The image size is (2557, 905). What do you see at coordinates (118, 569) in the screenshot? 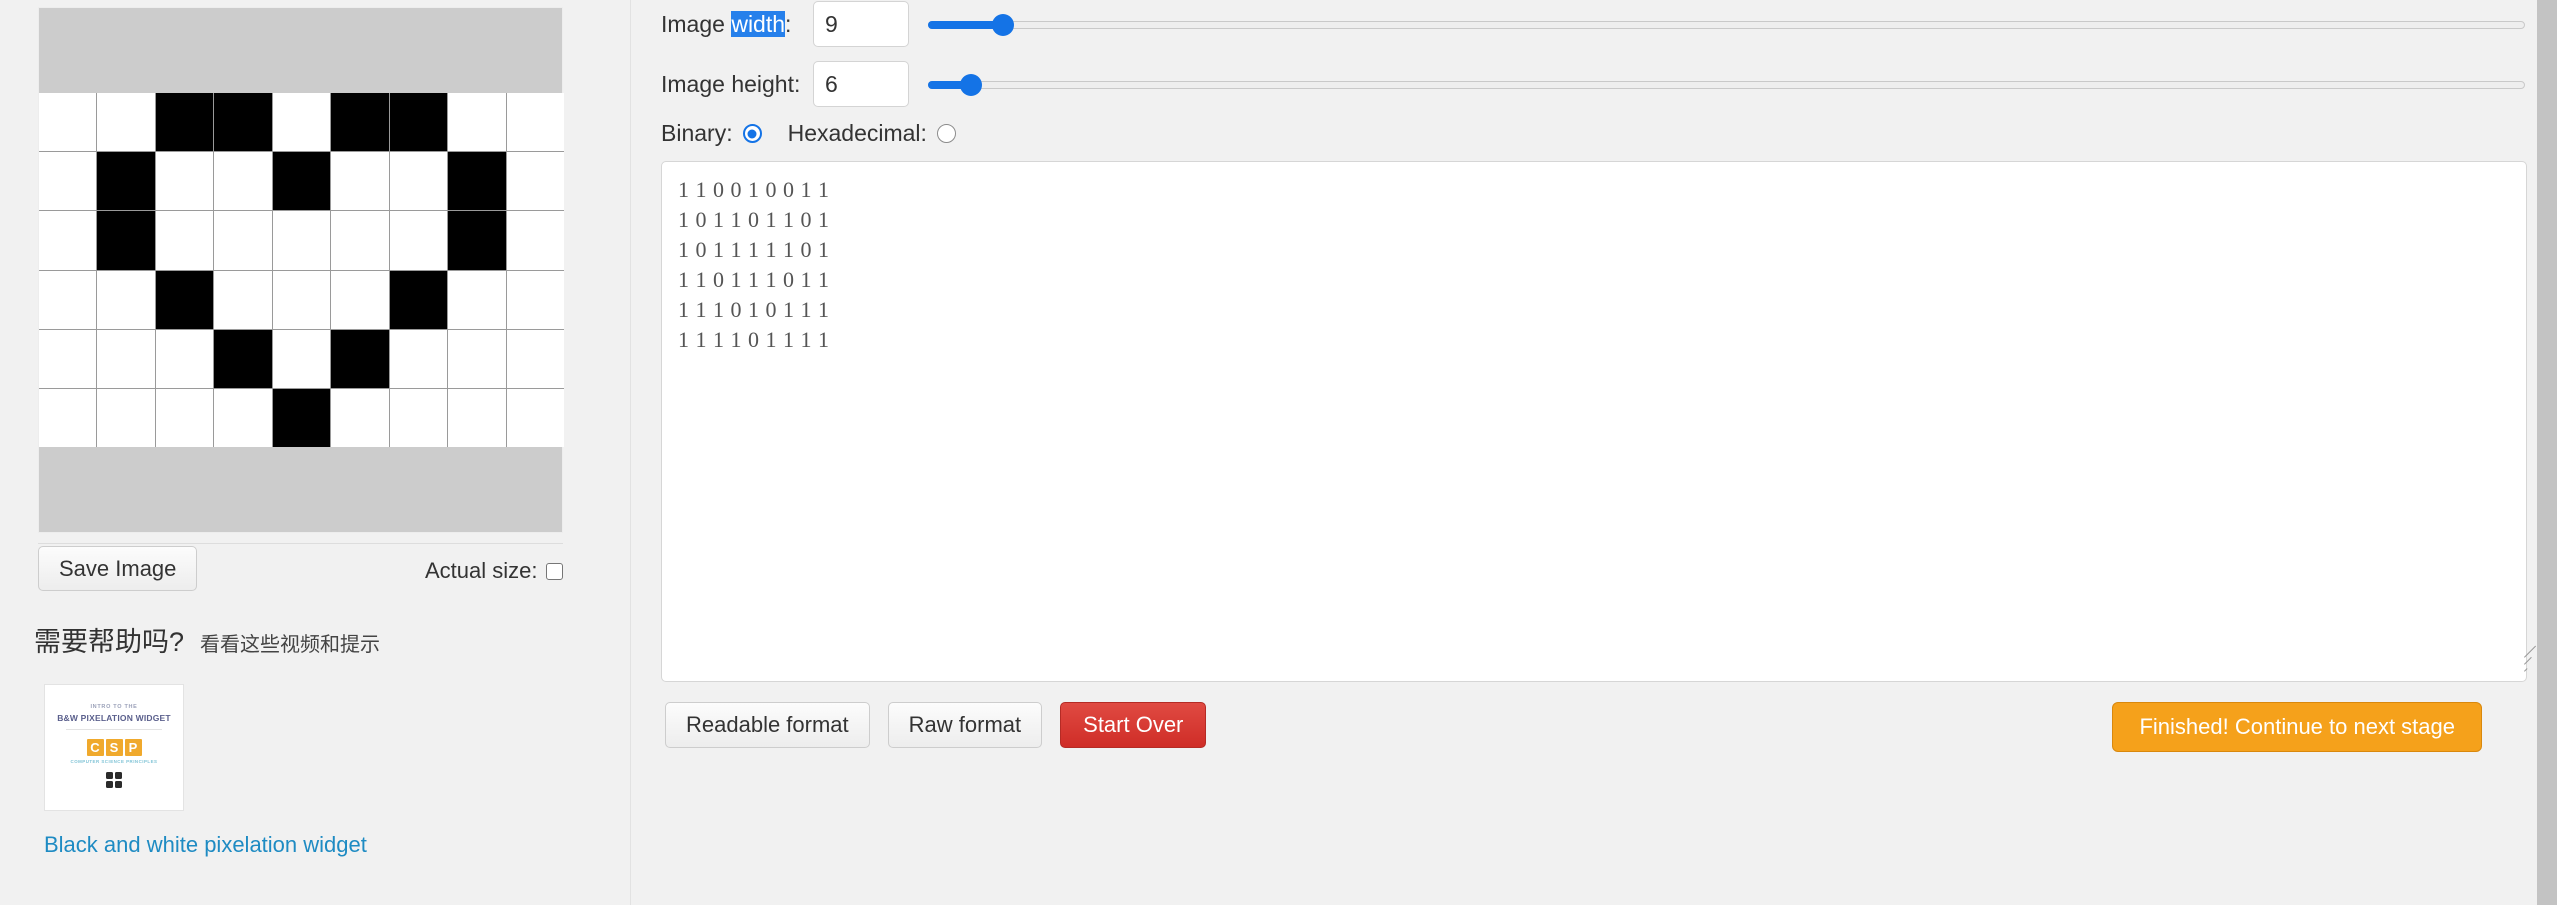
I see `save-image-button: Save Image` at bounding box center [118, 569].